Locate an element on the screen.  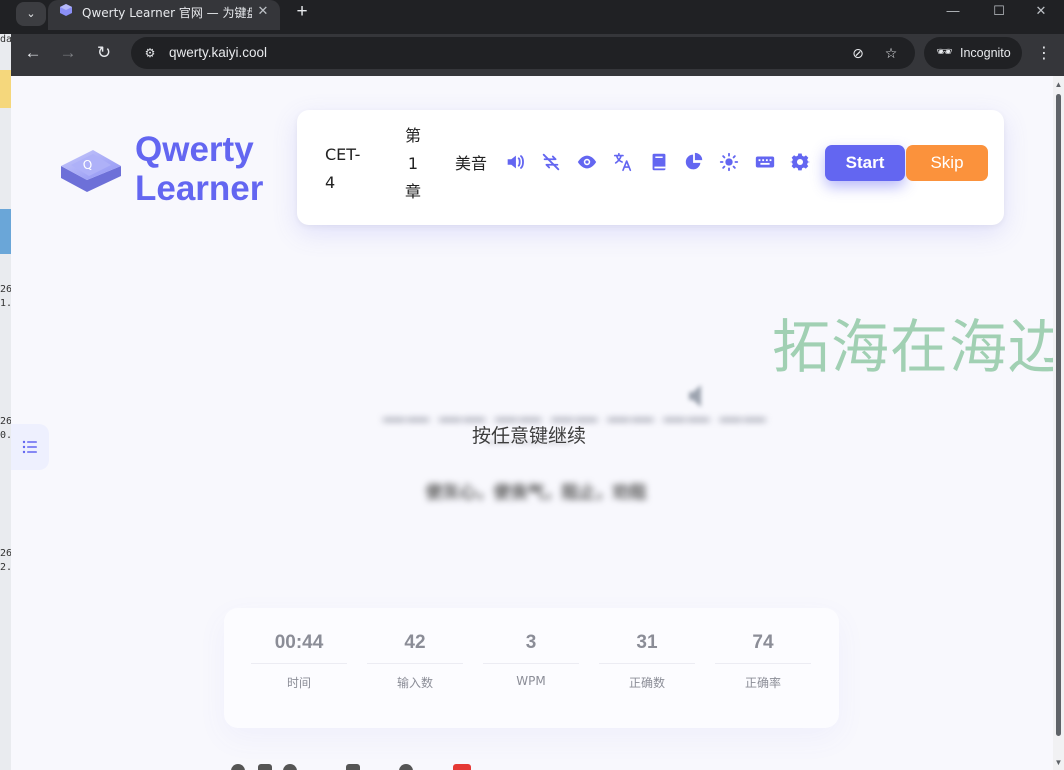
chapter-selector: 第 1 章 is located at coordinates (413, 164).